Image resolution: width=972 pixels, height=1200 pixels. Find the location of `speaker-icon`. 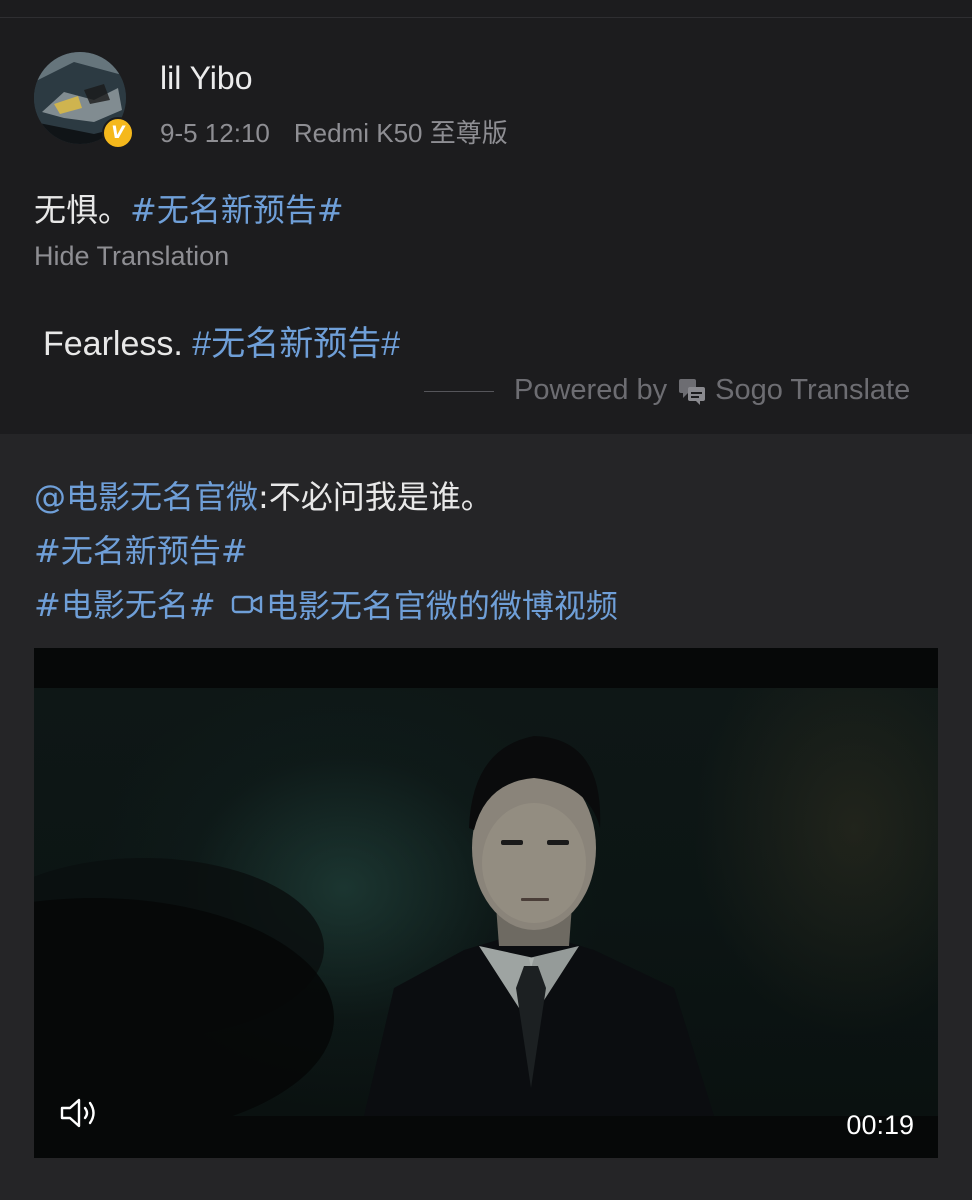

speaker-icon is located at coordinates (79, 1113).